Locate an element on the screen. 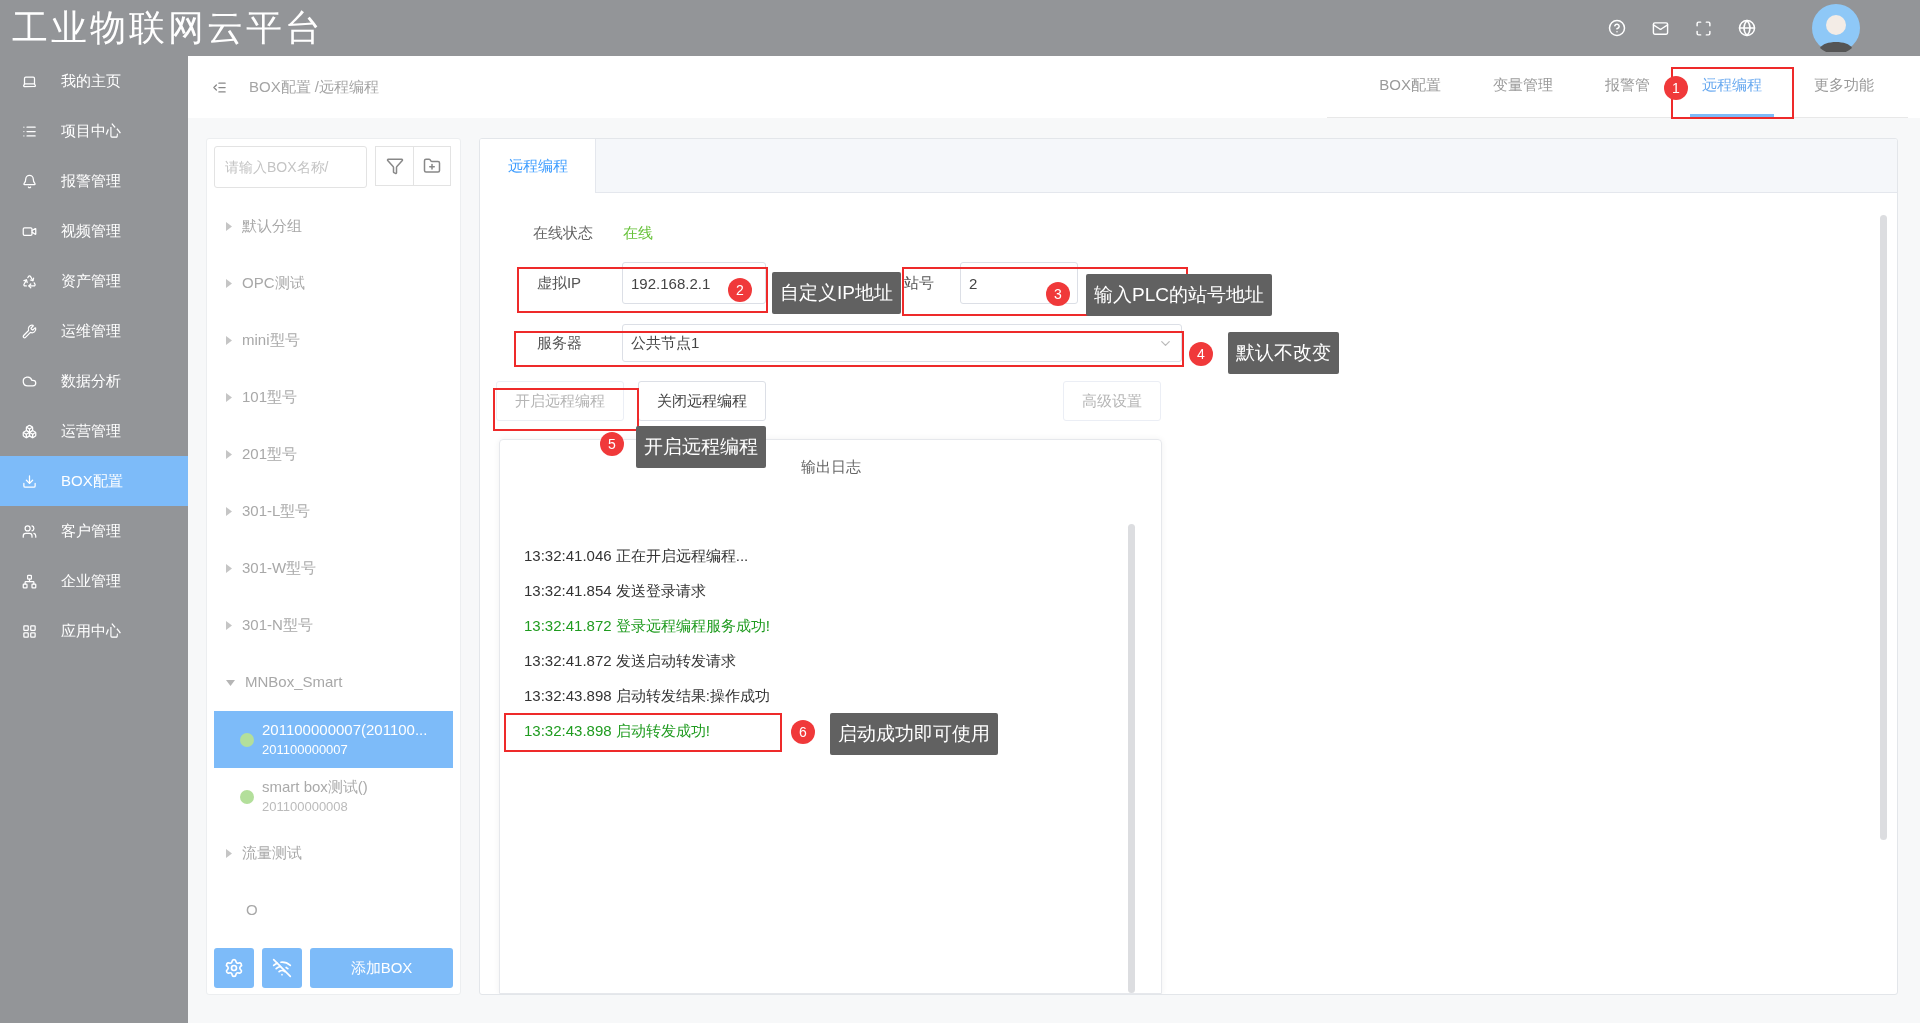  tree-group: 101型号 is located at coordinates (333, 397).